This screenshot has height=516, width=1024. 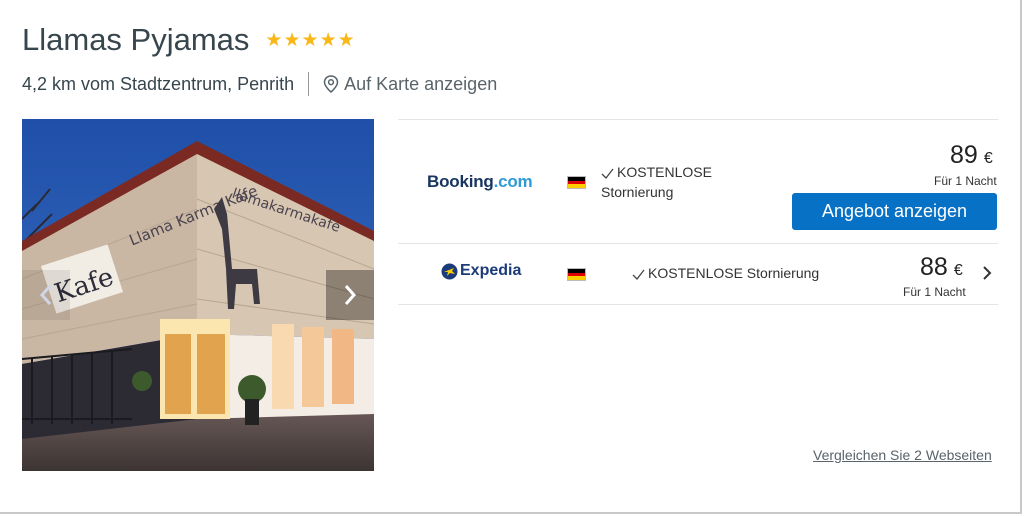 I want to click on expedia-logo: Expedia, so click(x=481, y=271).